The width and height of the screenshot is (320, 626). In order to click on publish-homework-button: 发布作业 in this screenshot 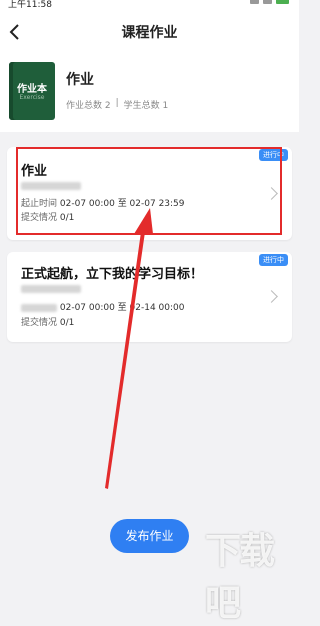, I will do `click(149, 536)`.